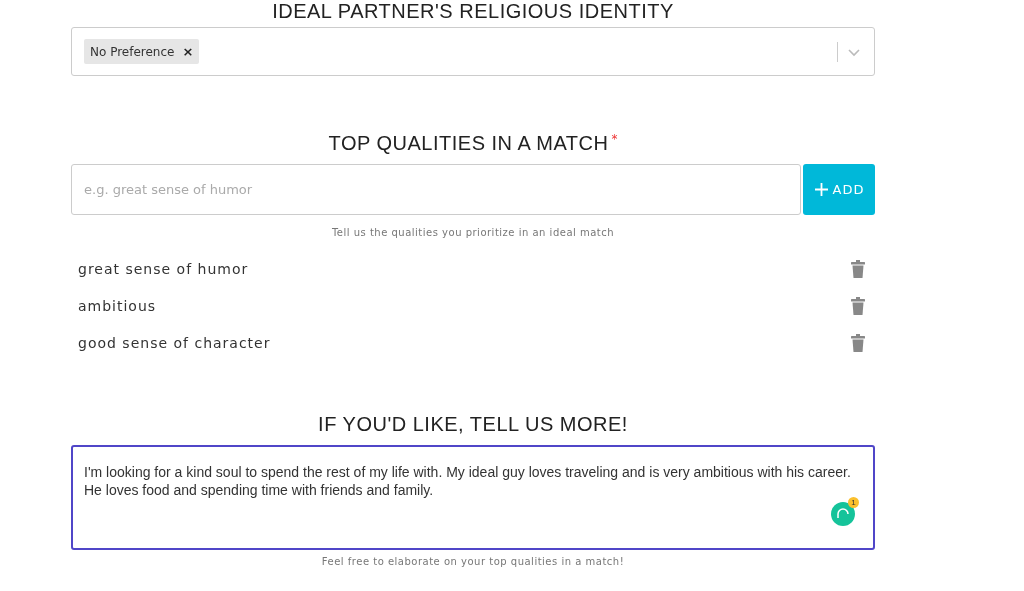  Describe the element at coordinates (188, 51) in the screenshot. I see `remove-tag-button: ×` at that location.